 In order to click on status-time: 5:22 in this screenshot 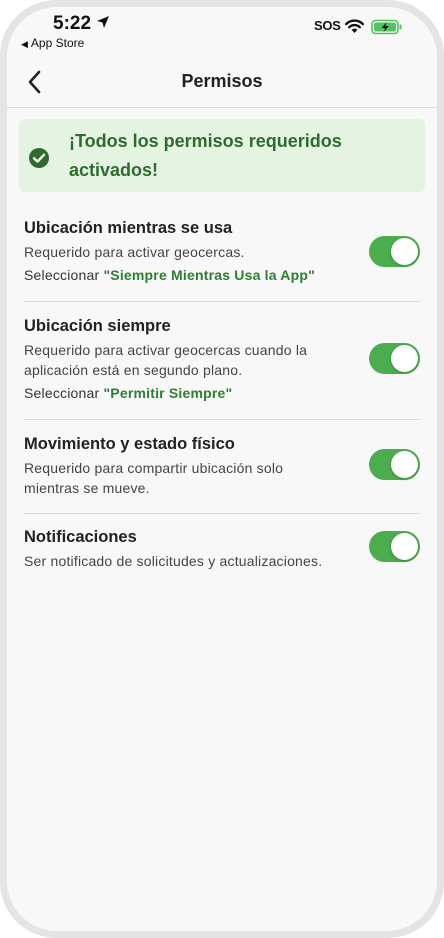, I will do `click(72, 23)`.